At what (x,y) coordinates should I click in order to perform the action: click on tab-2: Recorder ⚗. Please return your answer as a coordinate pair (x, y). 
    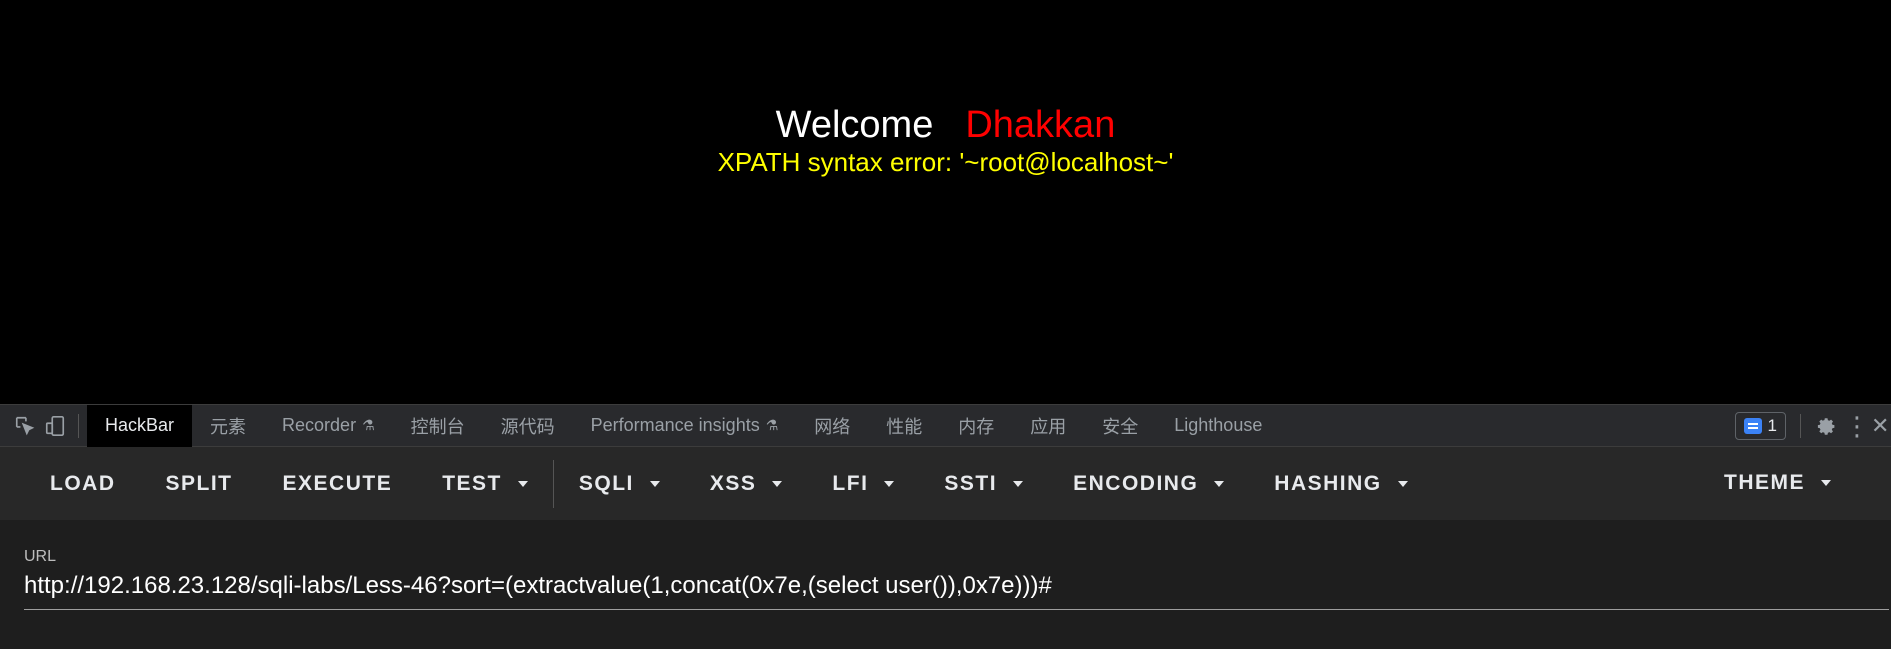
    Looking at the image, I should click on (328, 426).